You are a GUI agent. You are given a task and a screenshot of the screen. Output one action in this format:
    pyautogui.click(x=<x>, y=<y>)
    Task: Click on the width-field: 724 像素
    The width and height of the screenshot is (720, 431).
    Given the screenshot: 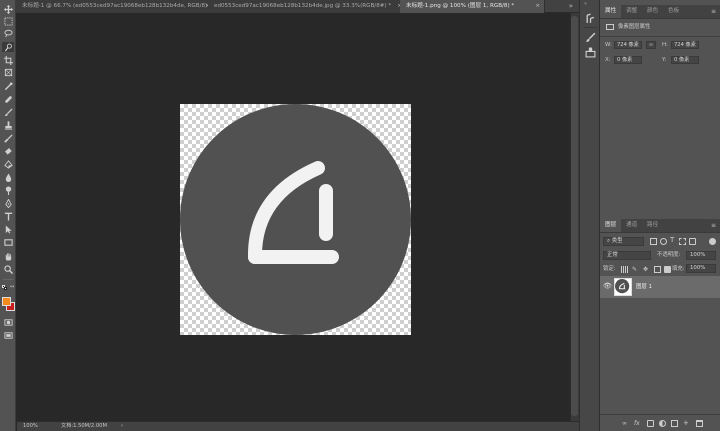 What is the action you would take?
    pyautogui.click(x=628, y=45)
    